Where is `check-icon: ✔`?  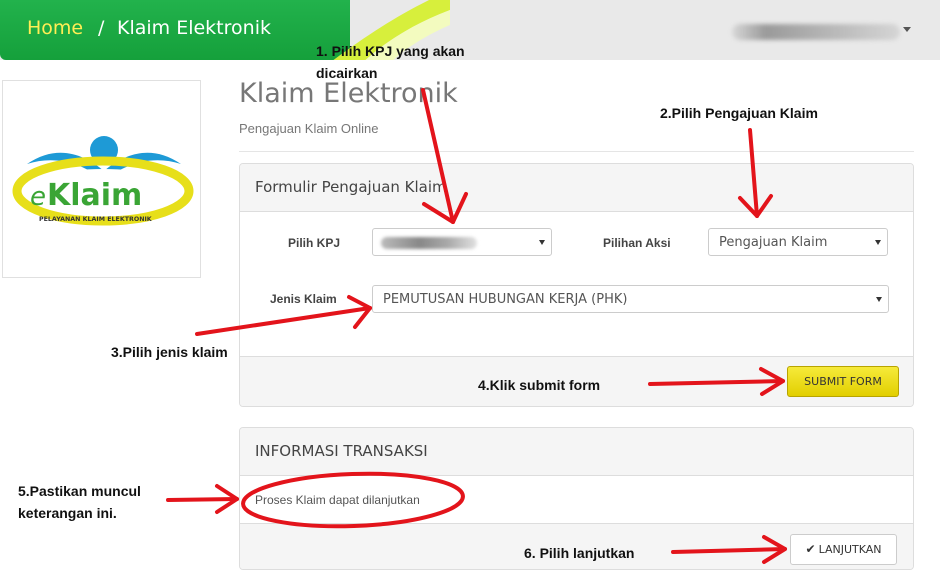
check-icon: ✔ is located at coordinates (810, 549).